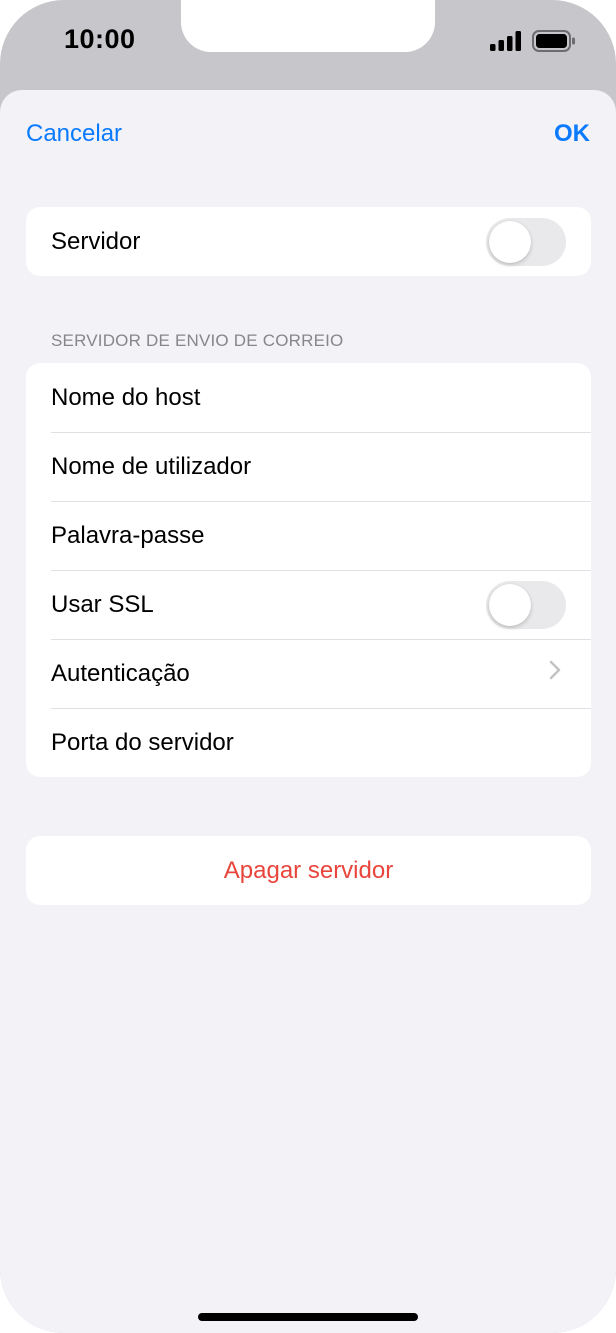  I want to click on use-ssl-label: Usar SSL, so click(102, 604).